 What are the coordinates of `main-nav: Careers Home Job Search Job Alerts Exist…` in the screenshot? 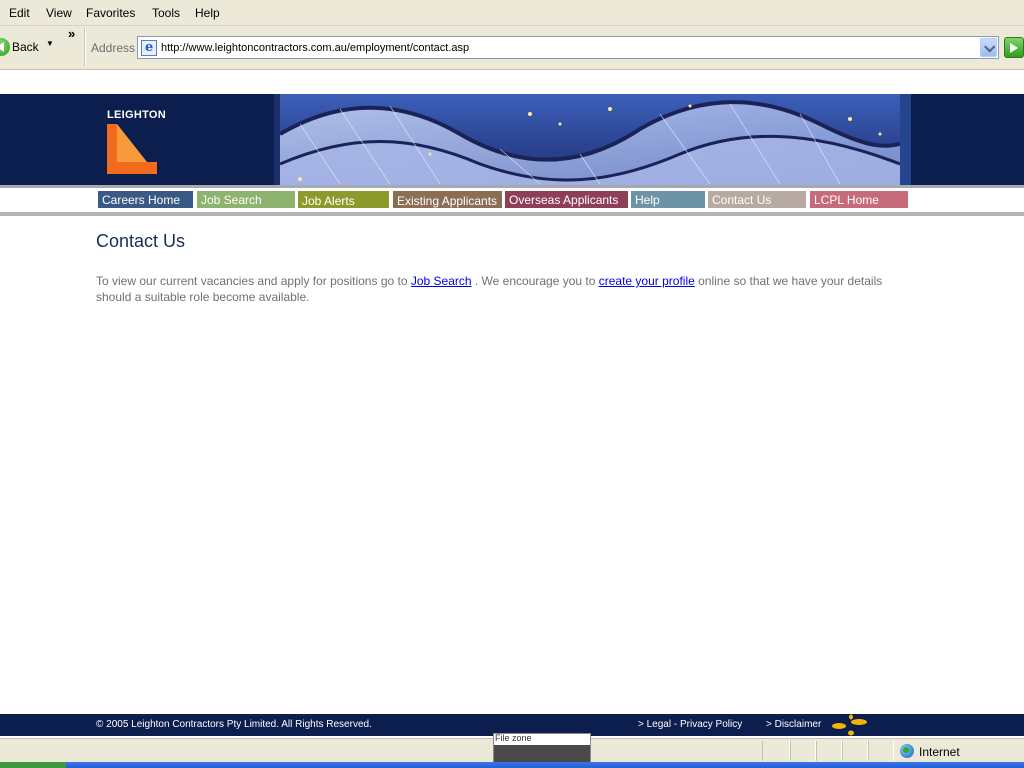 It's located at (512, 200).